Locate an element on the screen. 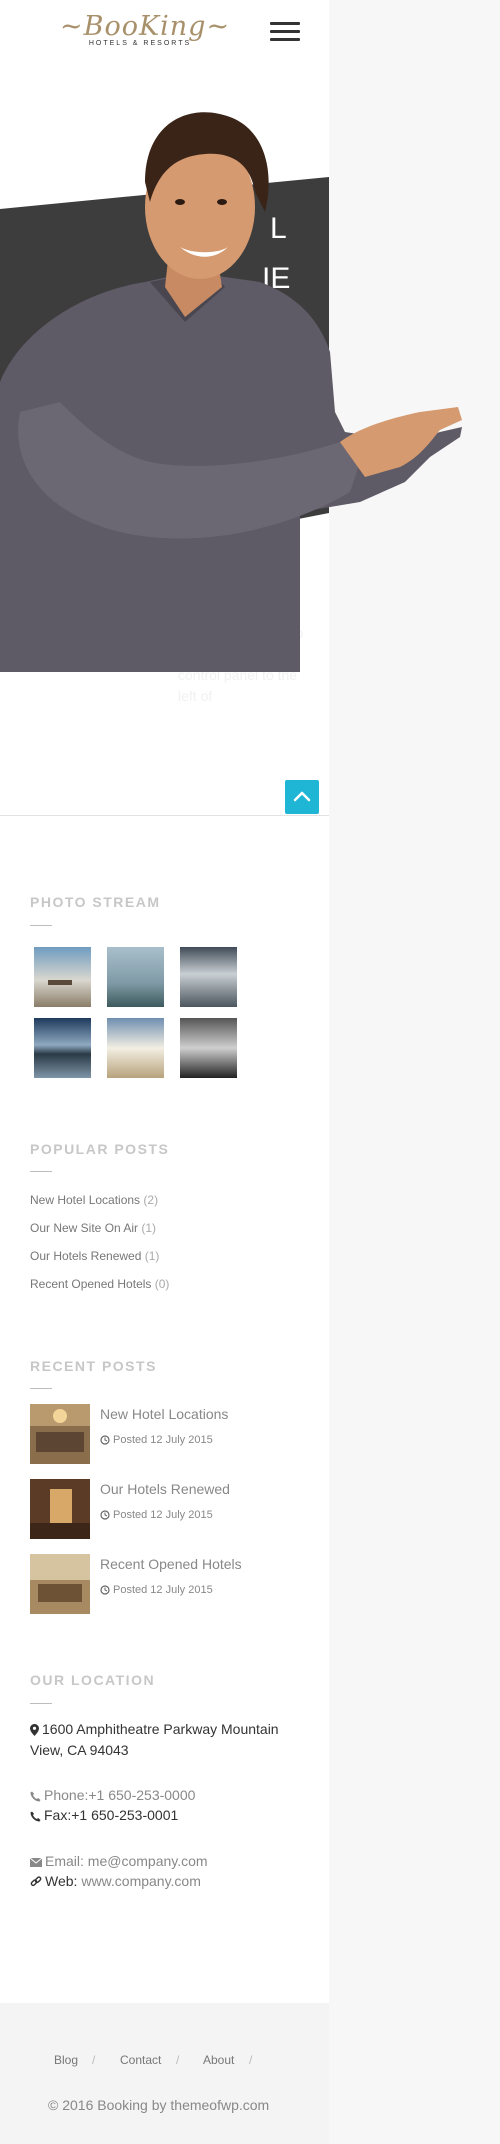 The image size is (500, 2144). photo-thumb-dark-shore is located at coordinates (208, 1048).